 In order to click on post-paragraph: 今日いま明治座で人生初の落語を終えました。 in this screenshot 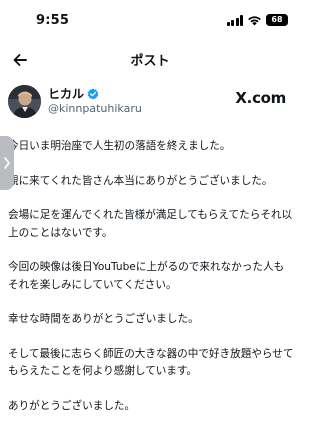, I will do `click(119, 146)`.